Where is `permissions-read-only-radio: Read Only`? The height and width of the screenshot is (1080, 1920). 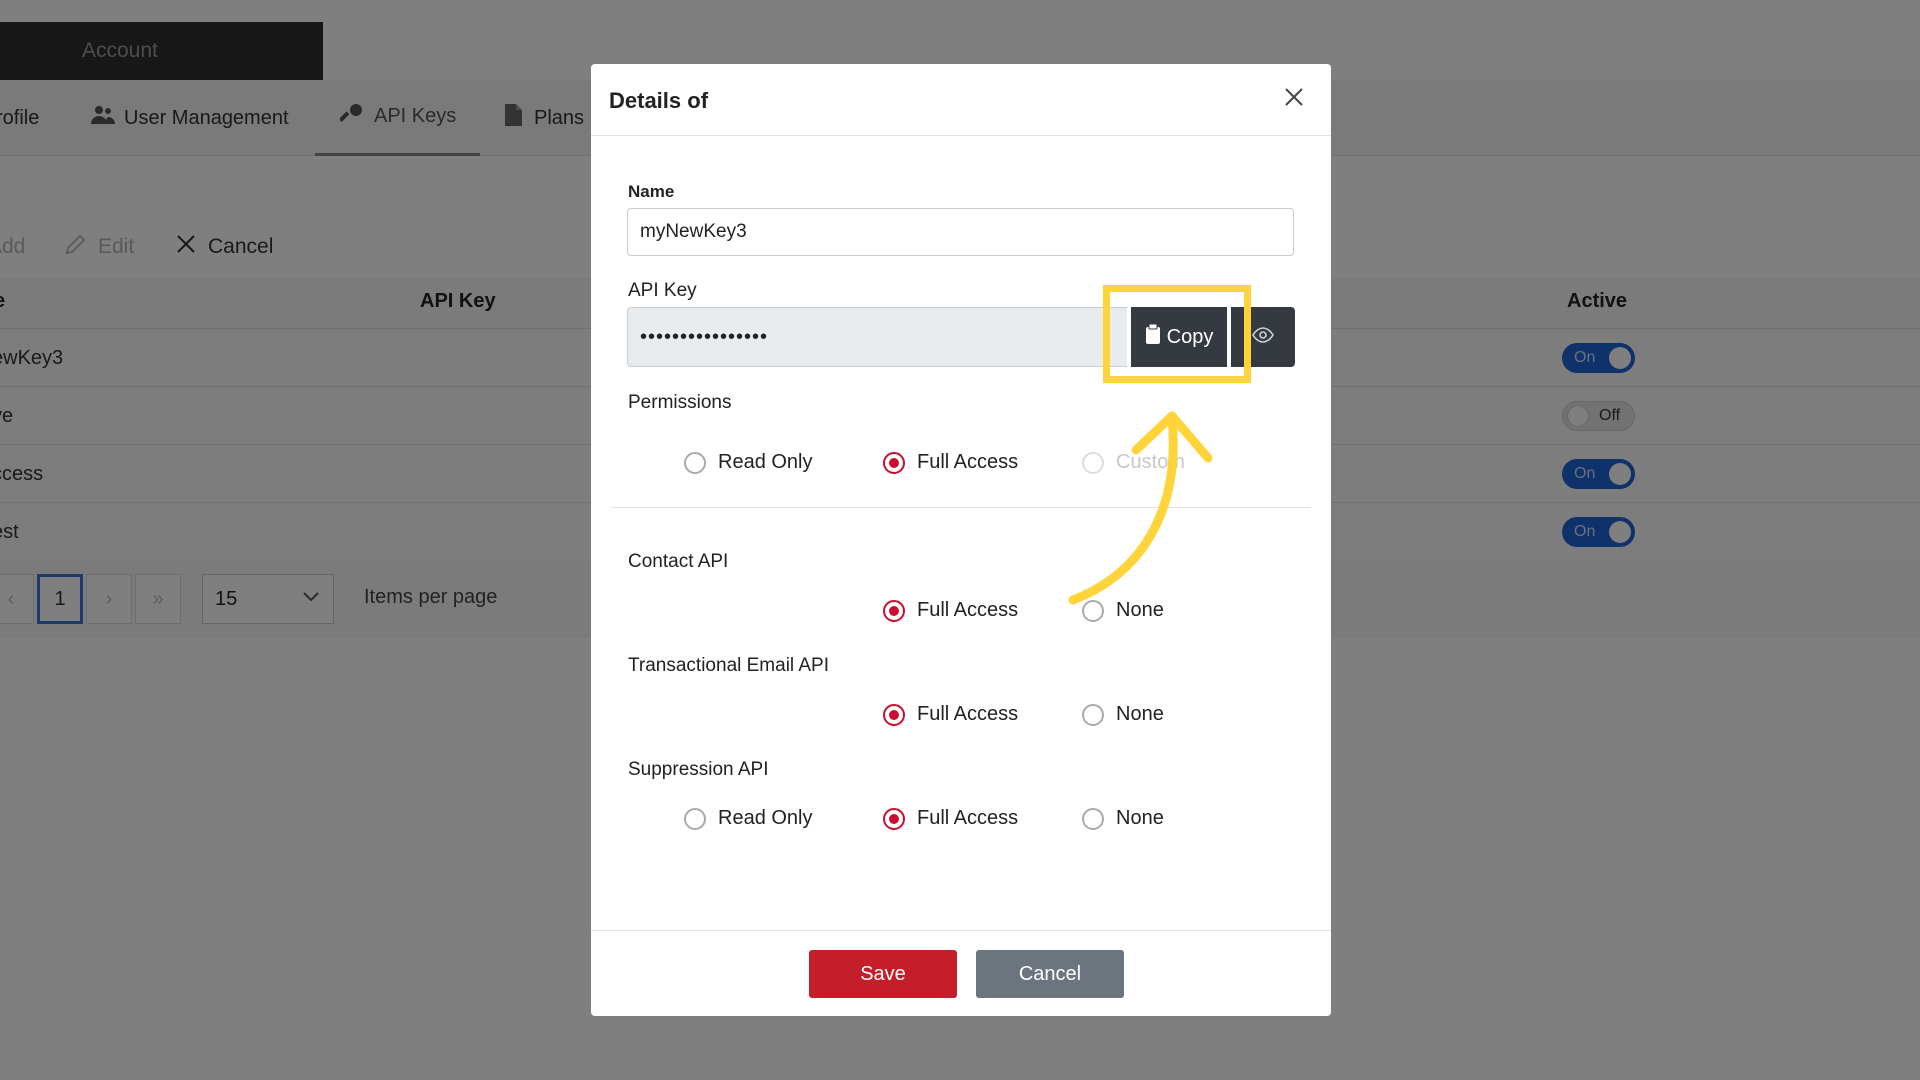 permissions-read-only-radio: Read Only is located at coordinates (748, 462).